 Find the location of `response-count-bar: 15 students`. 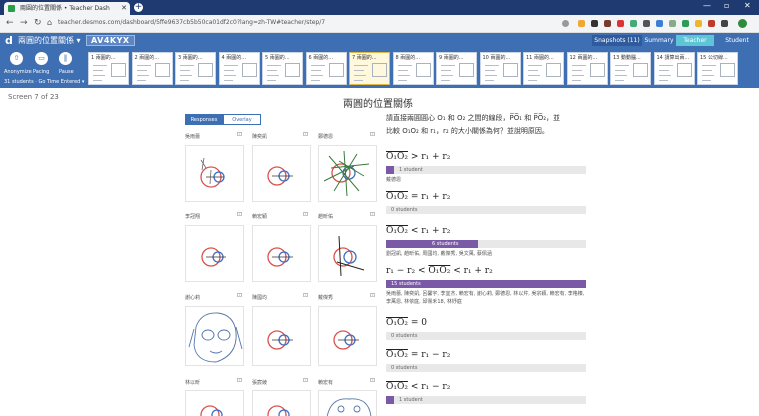

response-count-bar: 15 students is located at coordinates (486, 284).